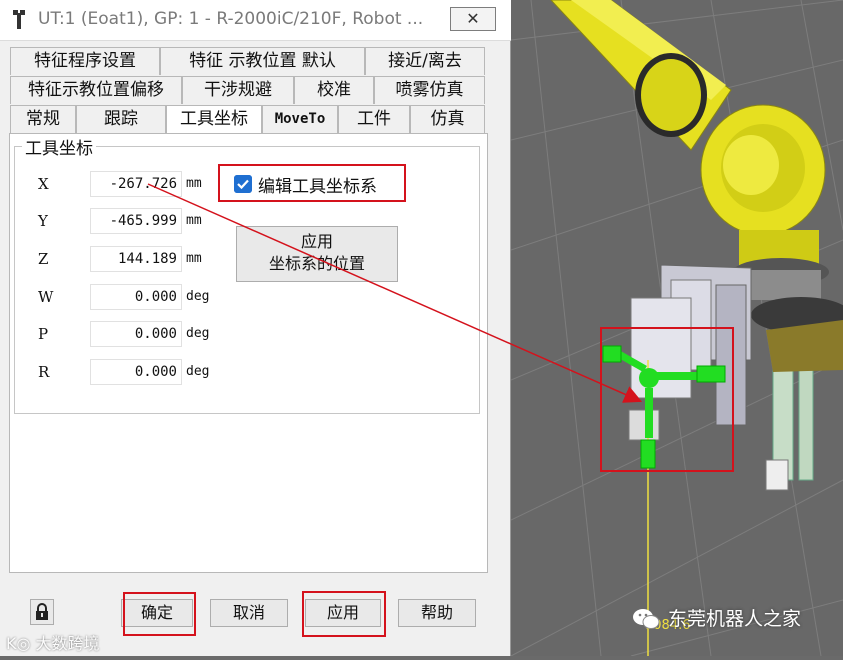 This screenshot has height=660, width=843. I want to click on tool-icon, so click(19, 19).